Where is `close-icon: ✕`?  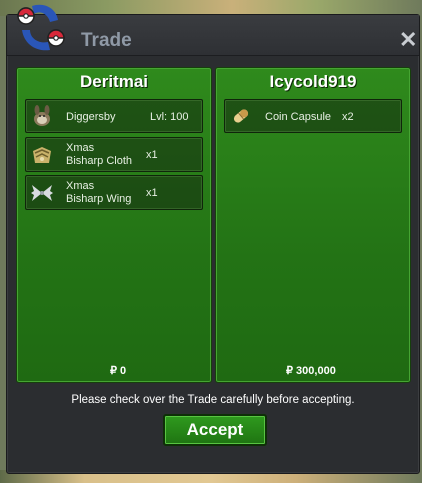 close-icon: ✕ is located at coordinates (408, 40).